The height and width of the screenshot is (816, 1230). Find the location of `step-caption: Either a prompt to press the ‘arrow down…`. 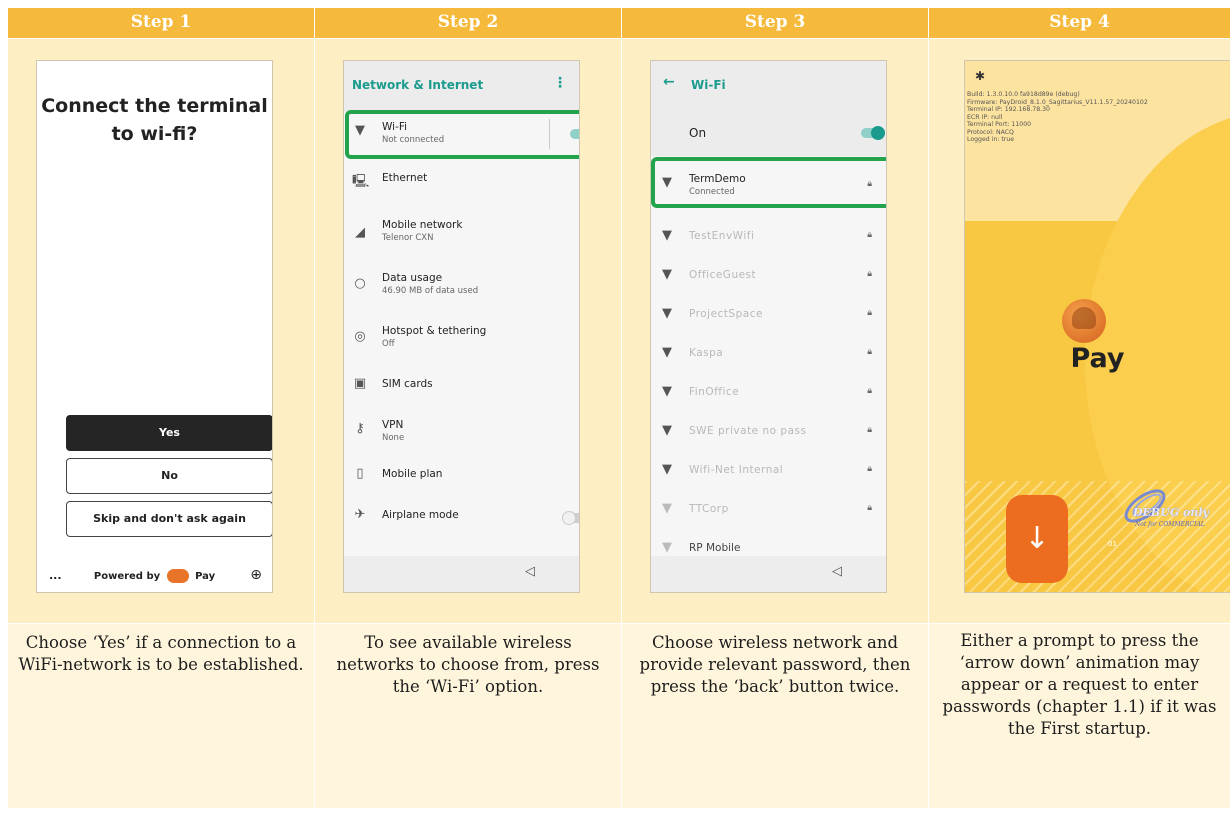

step-caption: Either a prompt to press the ‘arrow down… is located at coordinates (1079, 684).